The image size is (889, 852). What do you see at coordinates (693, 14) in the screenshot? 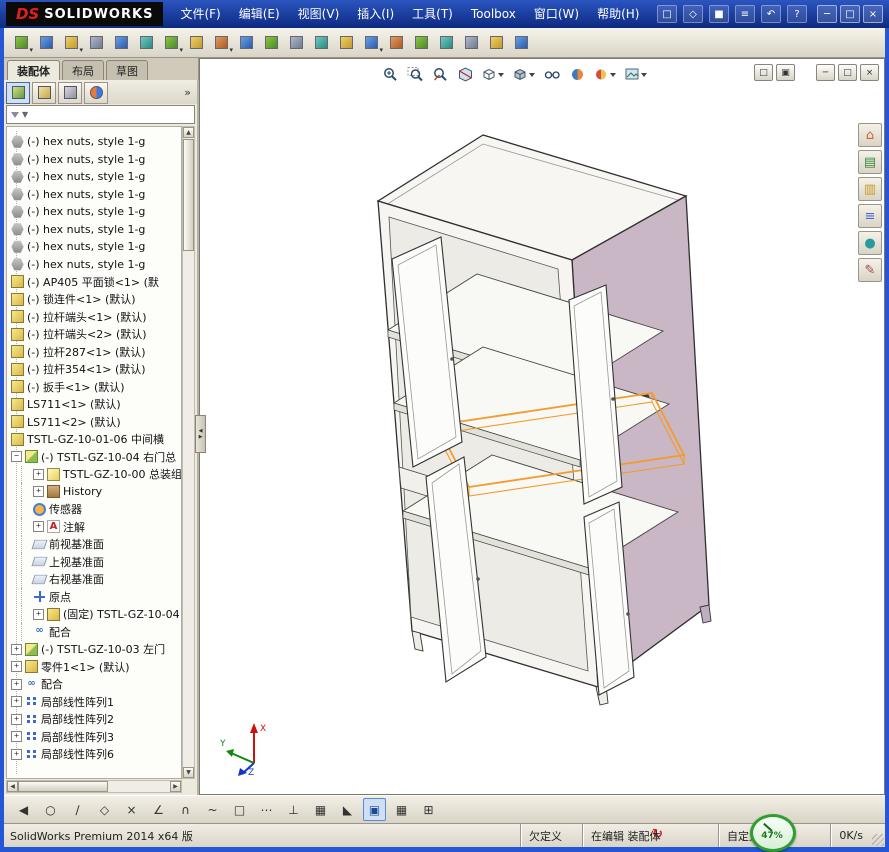
I see `open-button: ◇` at bounding box center [693, 14].